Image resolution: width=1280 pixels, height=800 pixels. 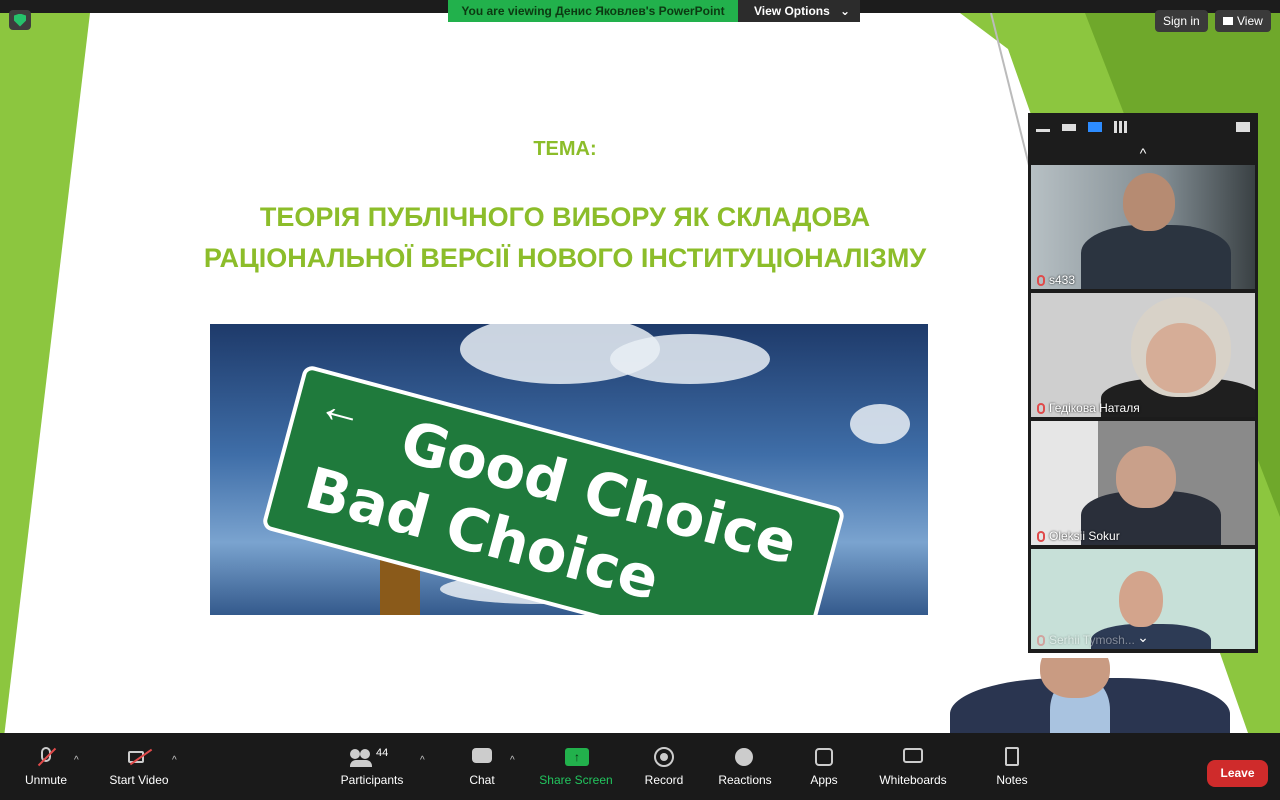 I want to click on participant-tile: Гедікова Наталя, so click(x=1143, y=355).